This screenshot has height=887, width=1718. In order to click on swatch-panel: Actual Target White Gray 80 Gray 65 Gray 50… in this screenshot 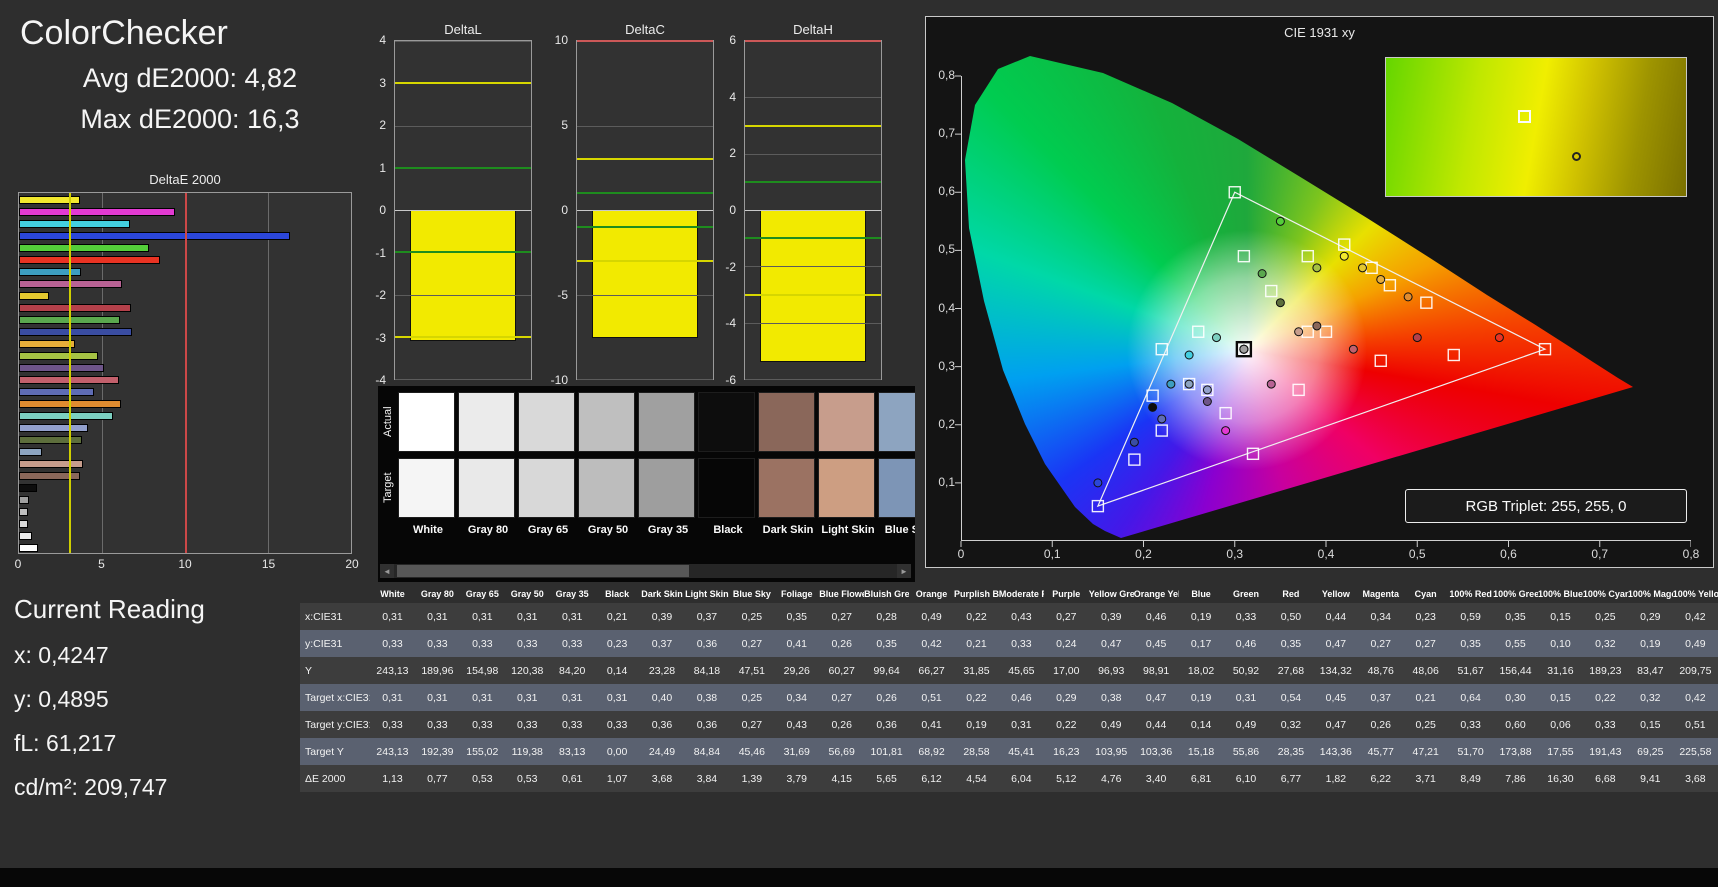, I will do `click(646, 484)`.